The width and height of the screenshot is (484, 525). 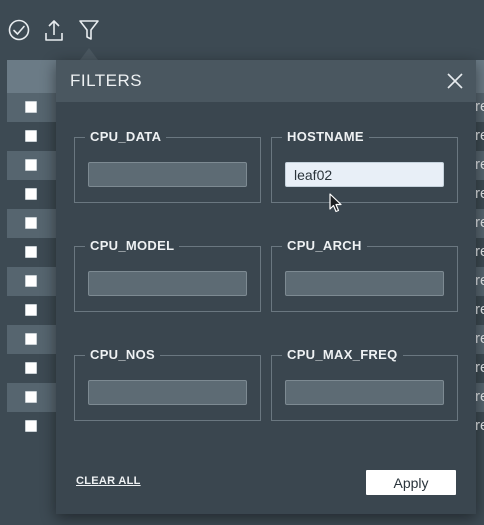 I want to click on field-label: CPU_ARCH, so click(x=324, y=245).